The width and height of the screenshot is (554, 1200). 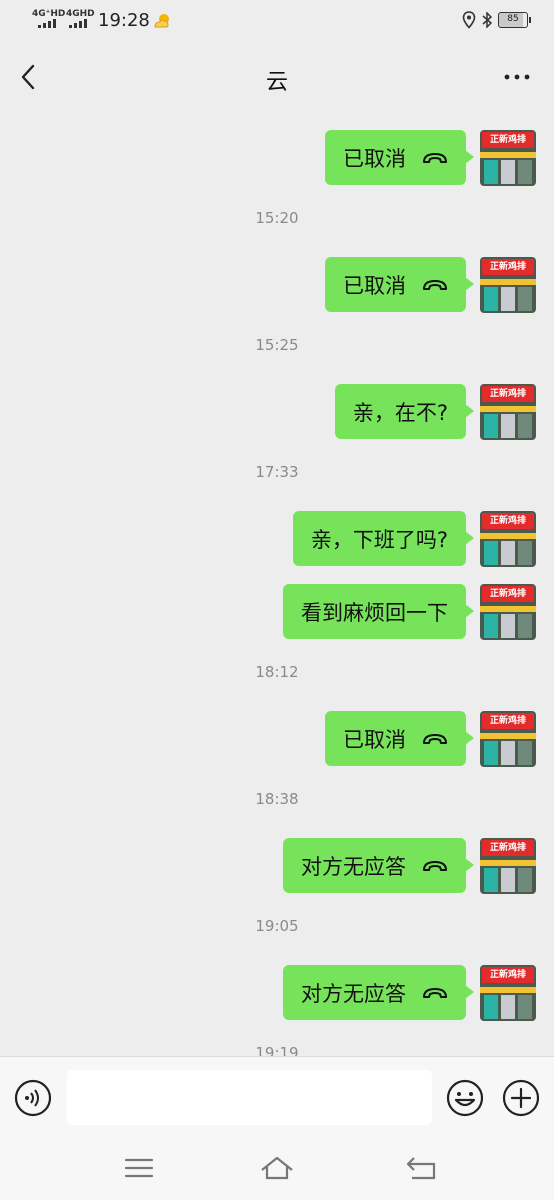 What do you see at coordinates (277, 345) in the screenshot?
I see `message-timestamp: 15:25` at bounding box center [277, 345].